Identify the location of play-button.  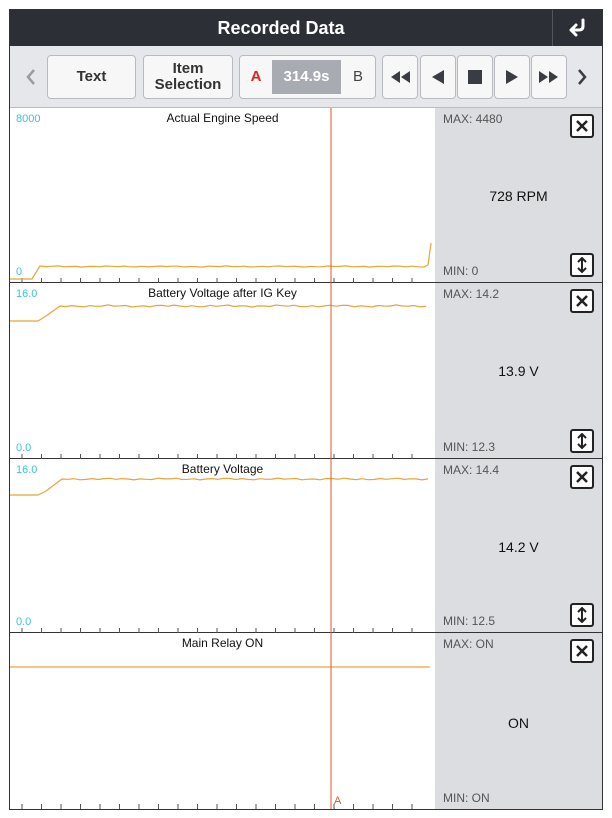
(512, 77).